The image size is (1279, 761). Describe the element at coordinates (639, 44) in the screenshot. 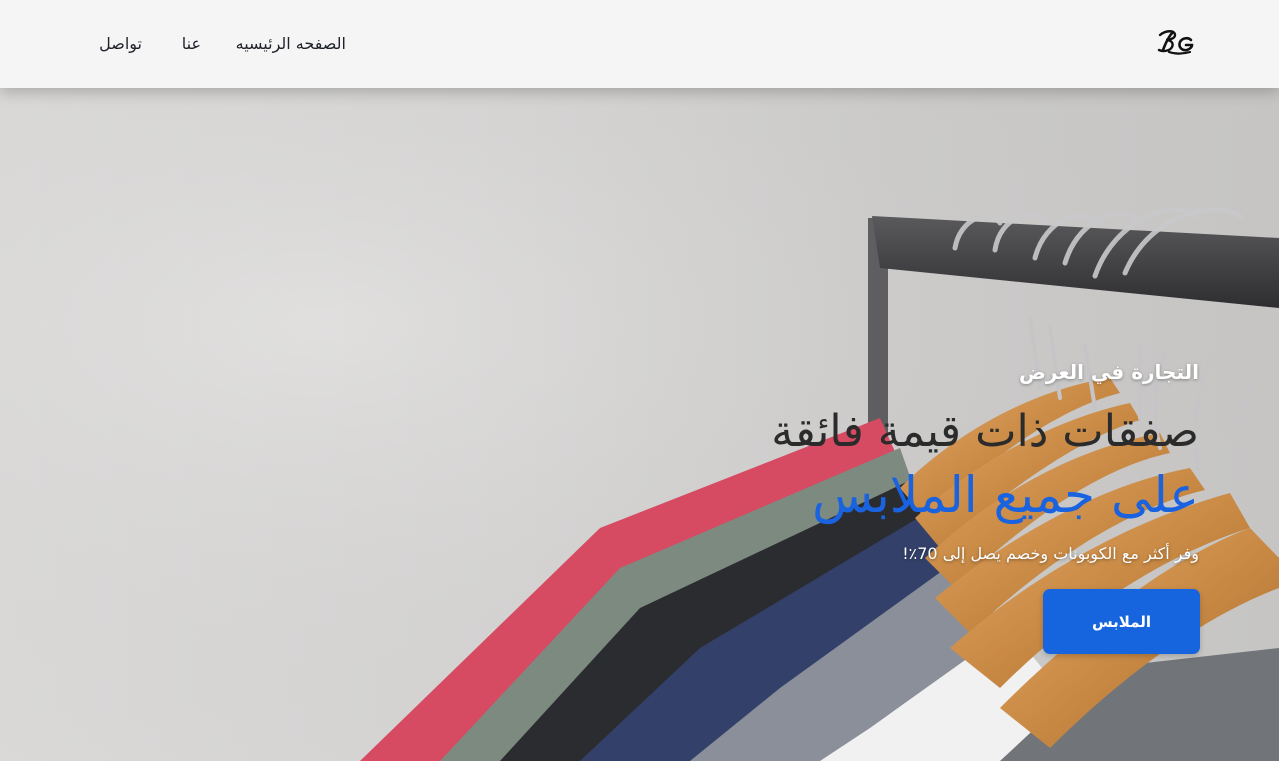

I see `top-navbar: الصفحه الرئيسيه عنا تواصل` at that location.